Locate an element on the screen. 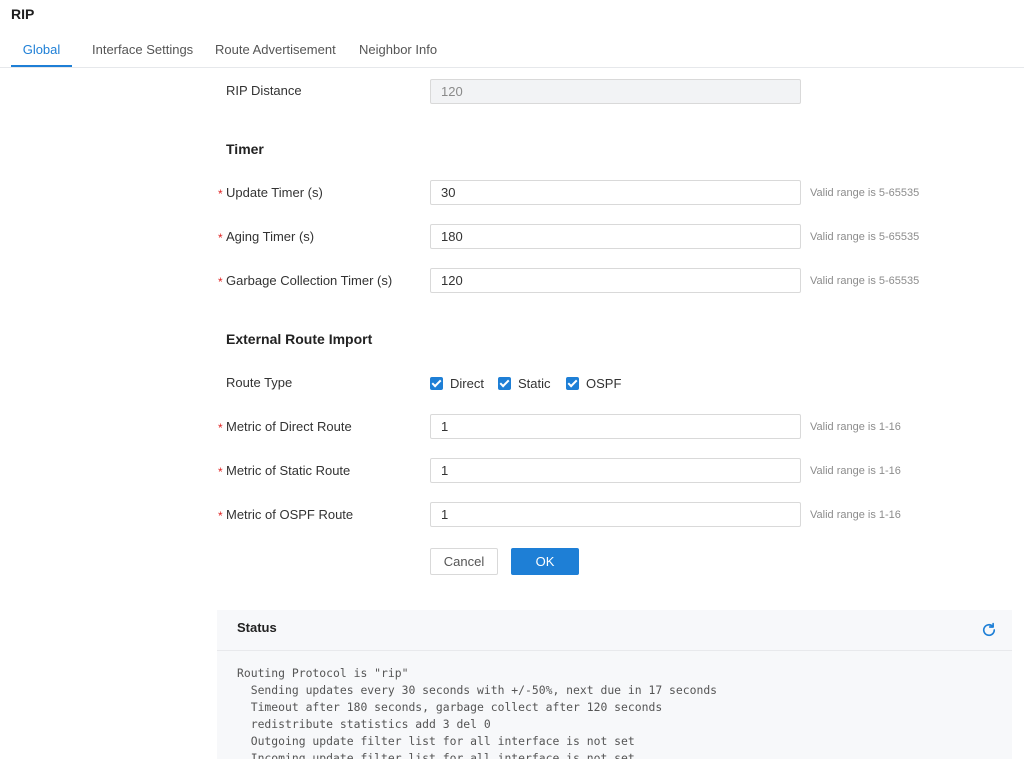 The width and height of the screenshot is (1024, 759). aging-timer-label: Aging Timer (s) is located at coordinates (270, 236).